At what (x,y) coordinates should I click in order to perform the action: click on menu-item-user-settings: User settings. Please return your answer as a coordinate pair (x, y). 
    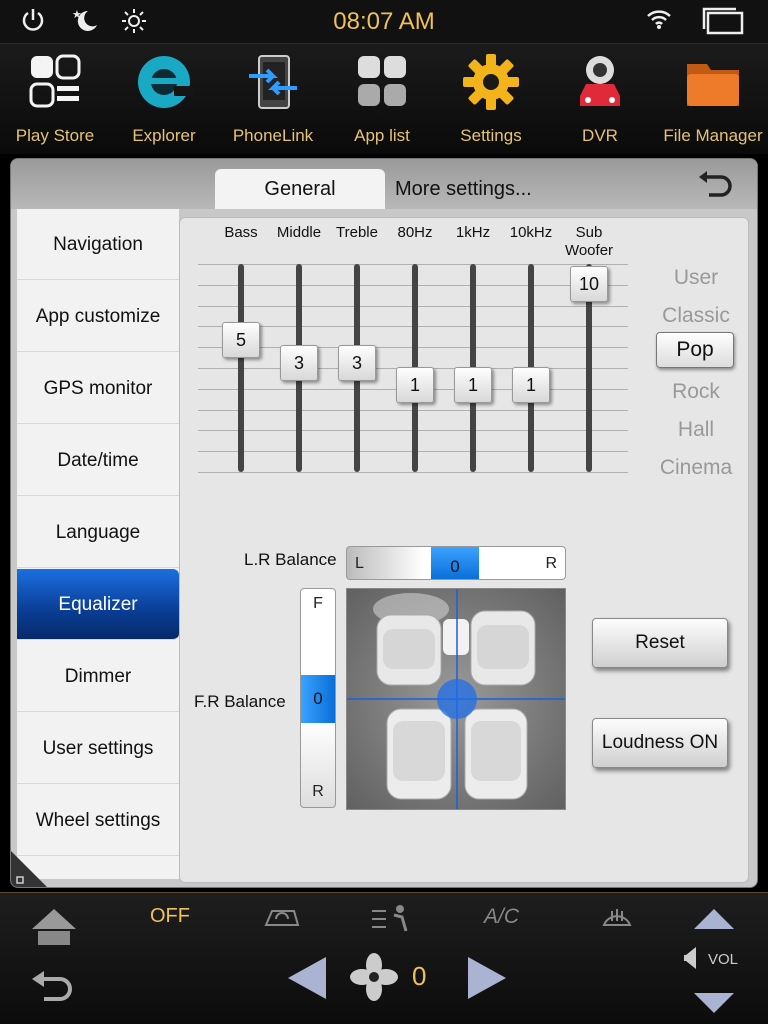
    Looking at the image, I should click on (98, 748).